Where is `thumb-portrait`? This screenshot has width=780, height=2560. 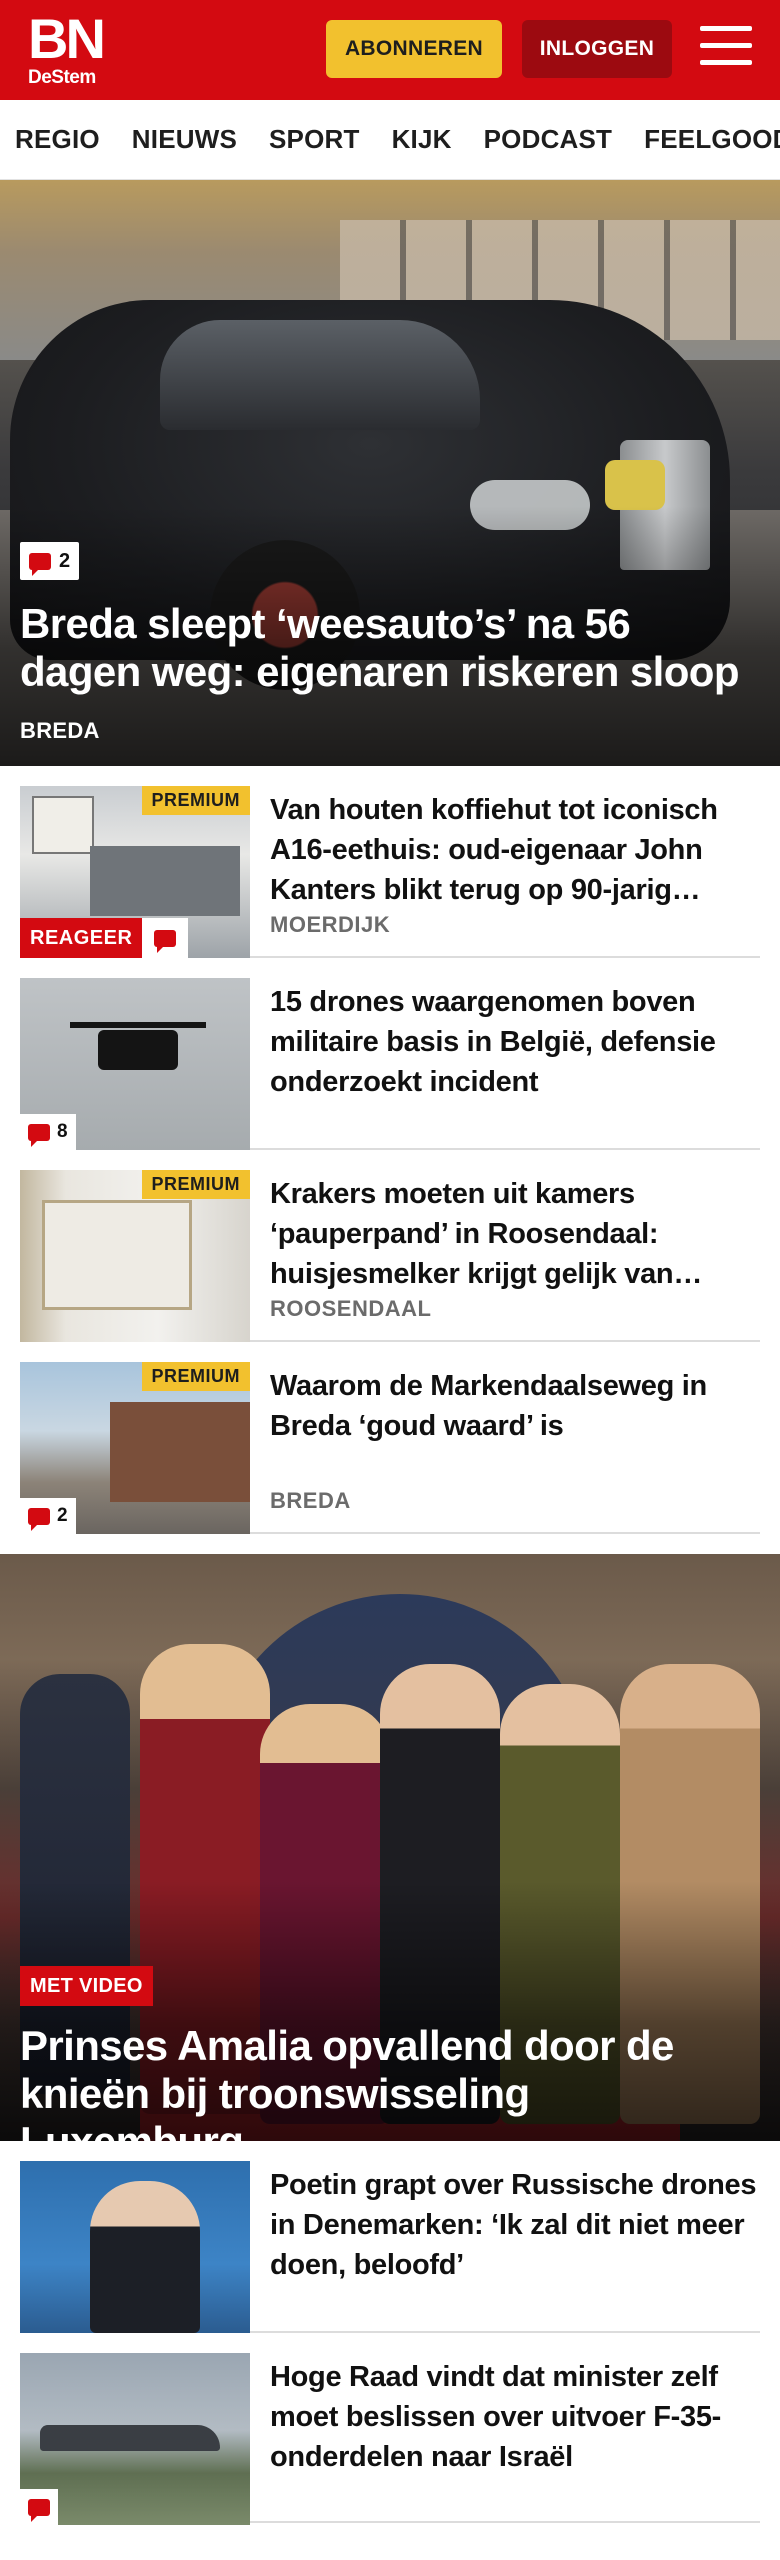 thumb-portrait is located at coordinates (63, 825).